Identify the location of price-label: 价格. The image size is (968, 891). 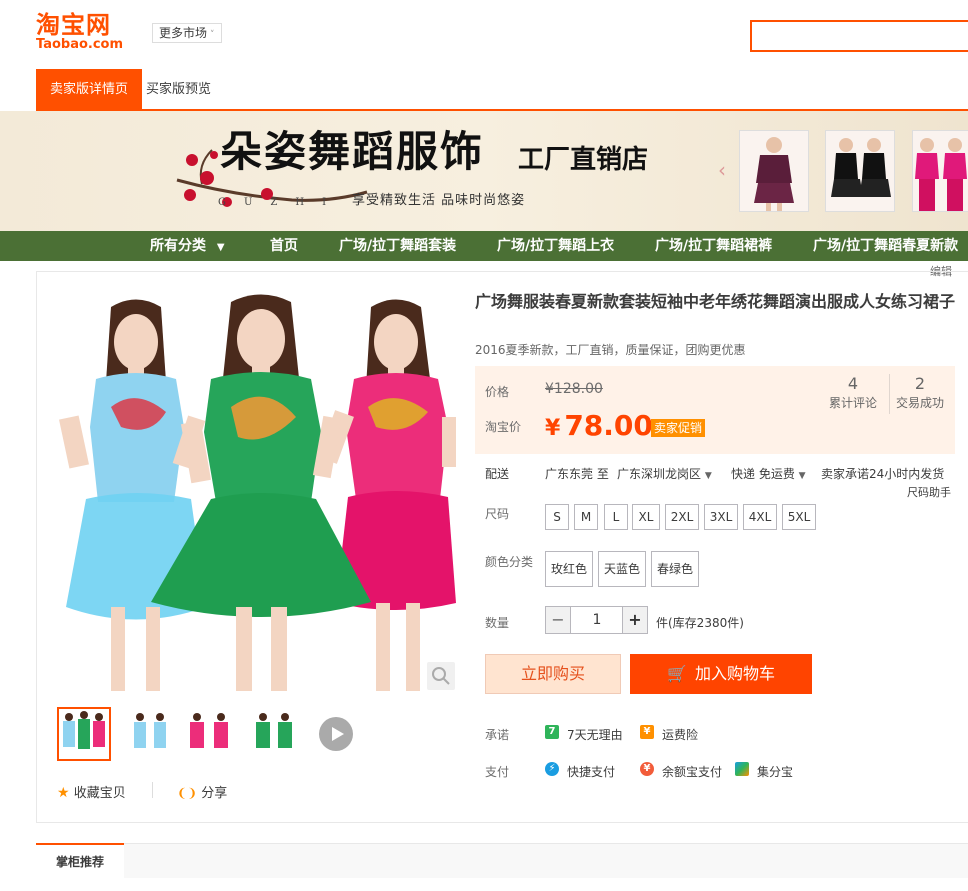
(497, 392).